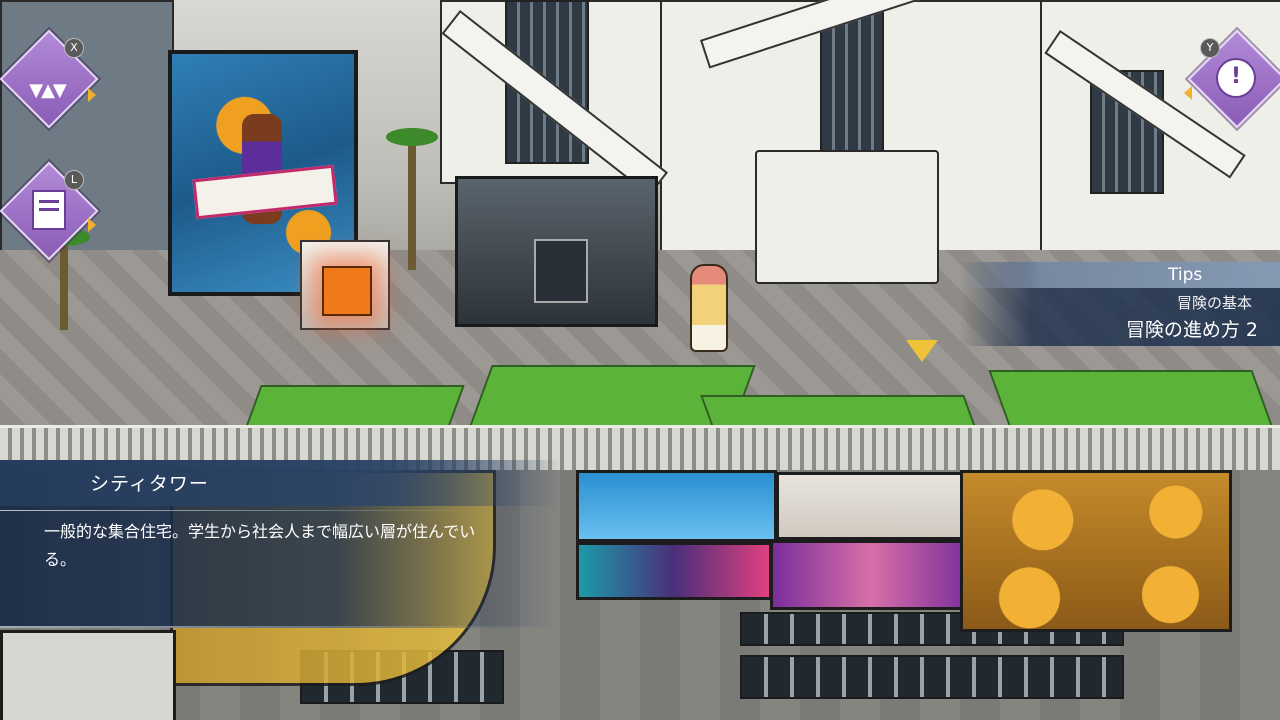 The image size is (1280, 720). Describe the element at coordinates (74, 48) in the screenshot. I see `x-key-badge: X` at that location.